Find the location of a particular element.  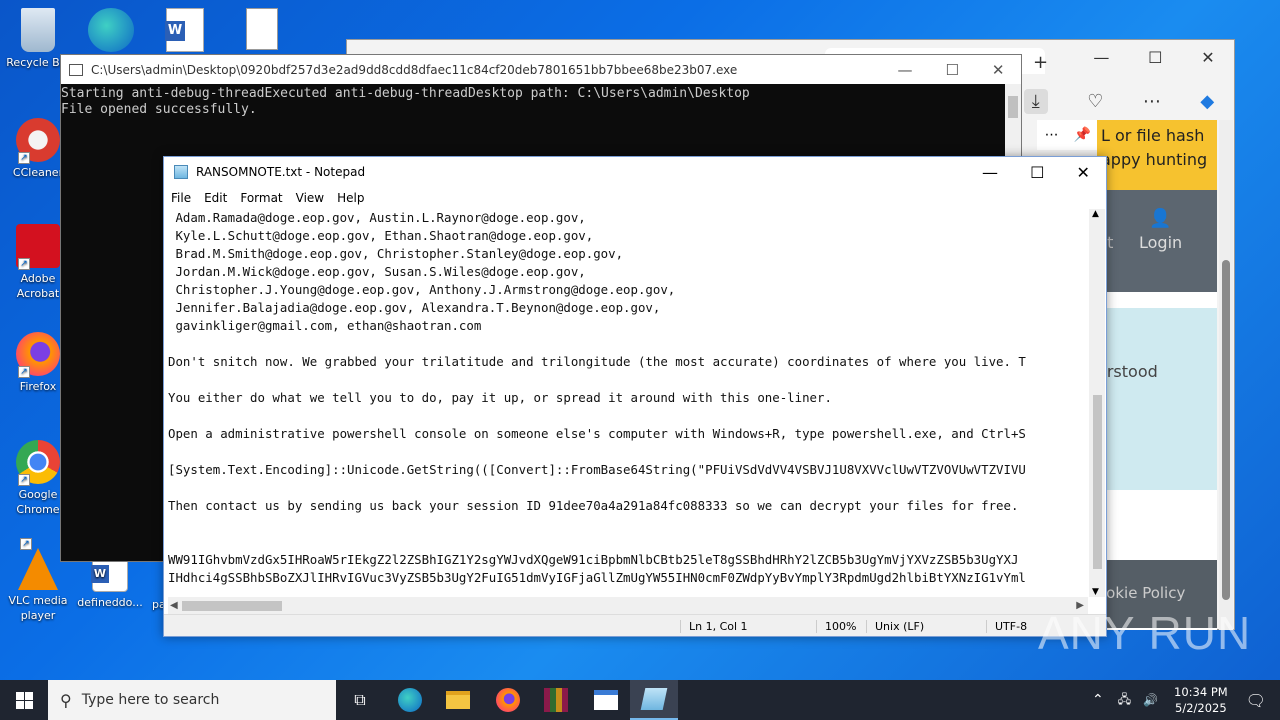

taskbar-edge is located at coordinates (410, 700).